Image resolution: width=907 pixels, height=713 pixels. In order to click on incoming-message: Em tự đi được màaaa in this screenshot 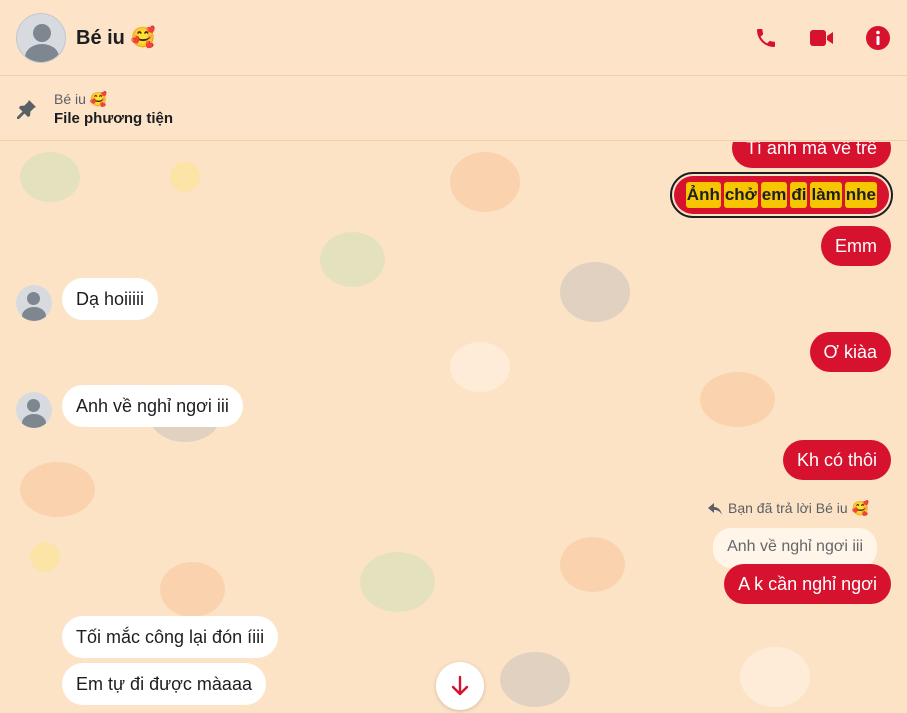, I will do `click(164, 684)`.